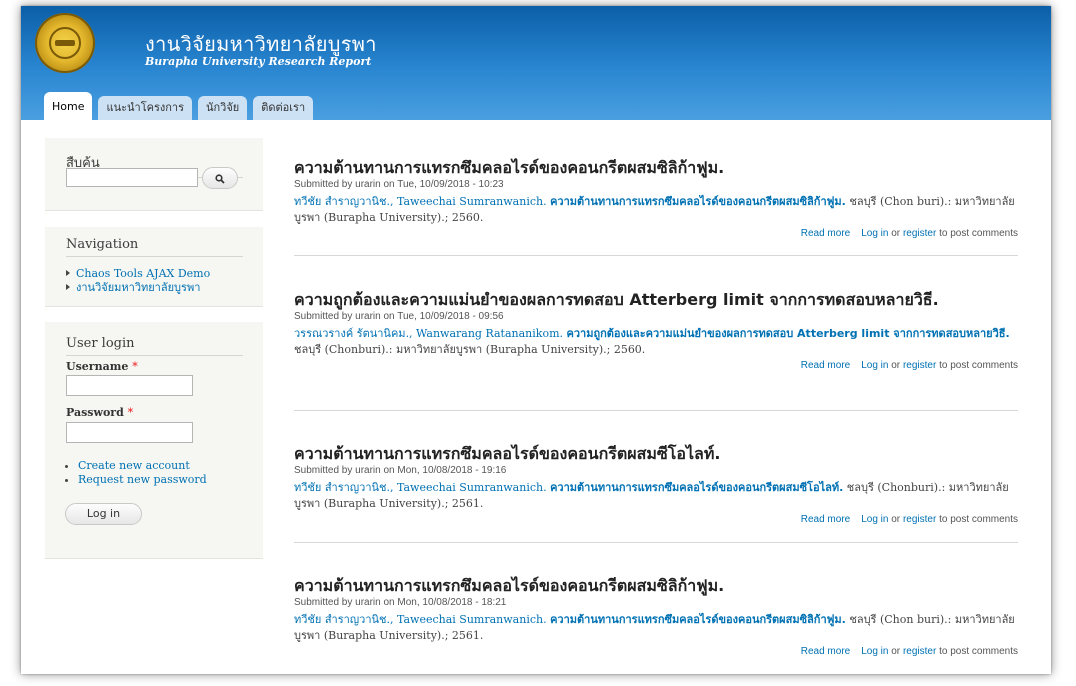 The width and height of the screenshot is (1076, 686). I want to click on username-label-text: Username, so click(97, 366).